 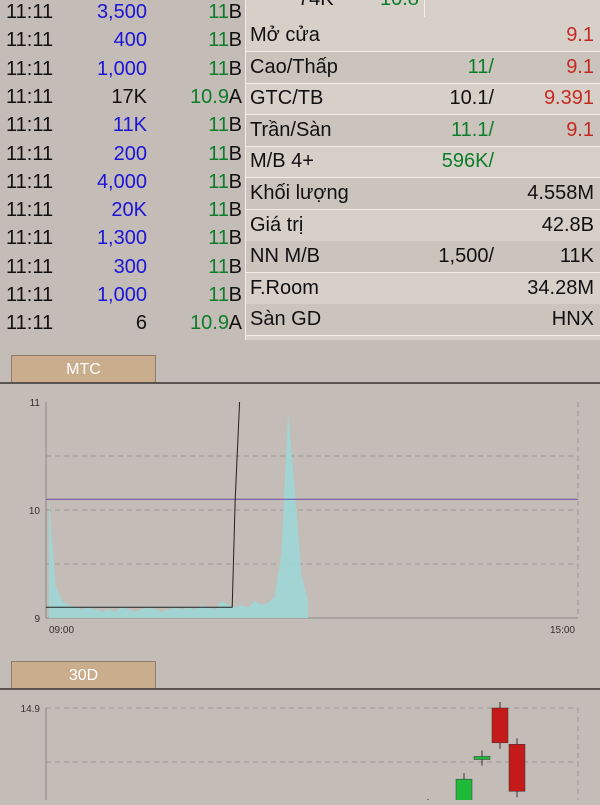 I want to click on daily-chart-svg: 14.9, so click(x=300, y=753).